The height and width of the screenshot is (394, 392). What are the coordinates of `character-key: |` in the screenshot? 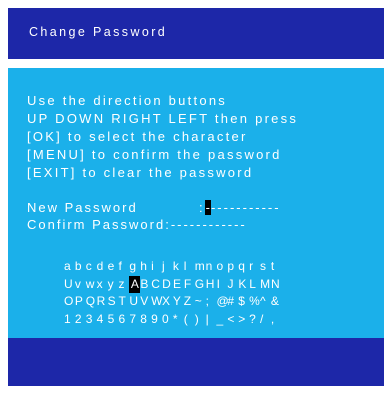 It's located at (211, 320).